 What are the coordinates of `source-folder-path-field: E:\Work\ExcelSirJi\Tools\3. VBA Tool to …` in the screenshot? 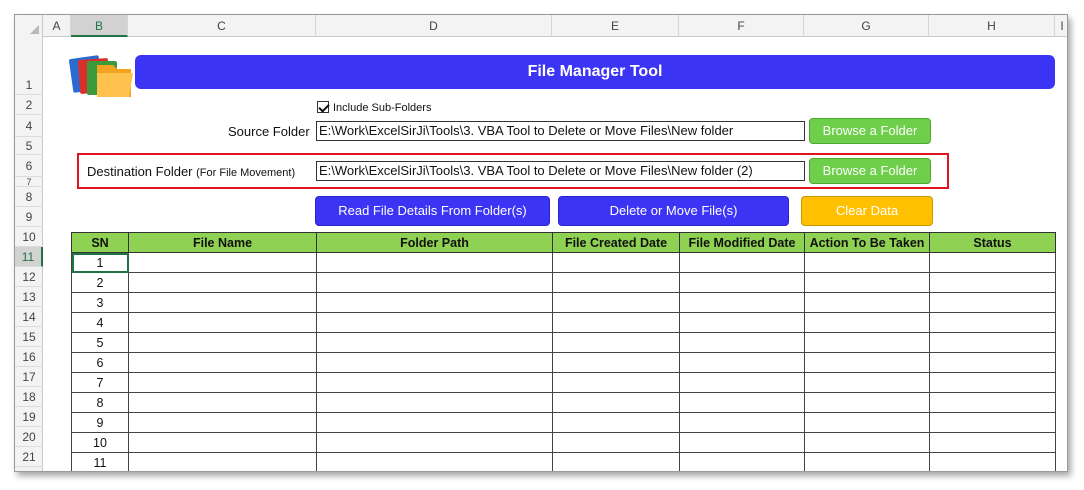 It's located at (560, 131).